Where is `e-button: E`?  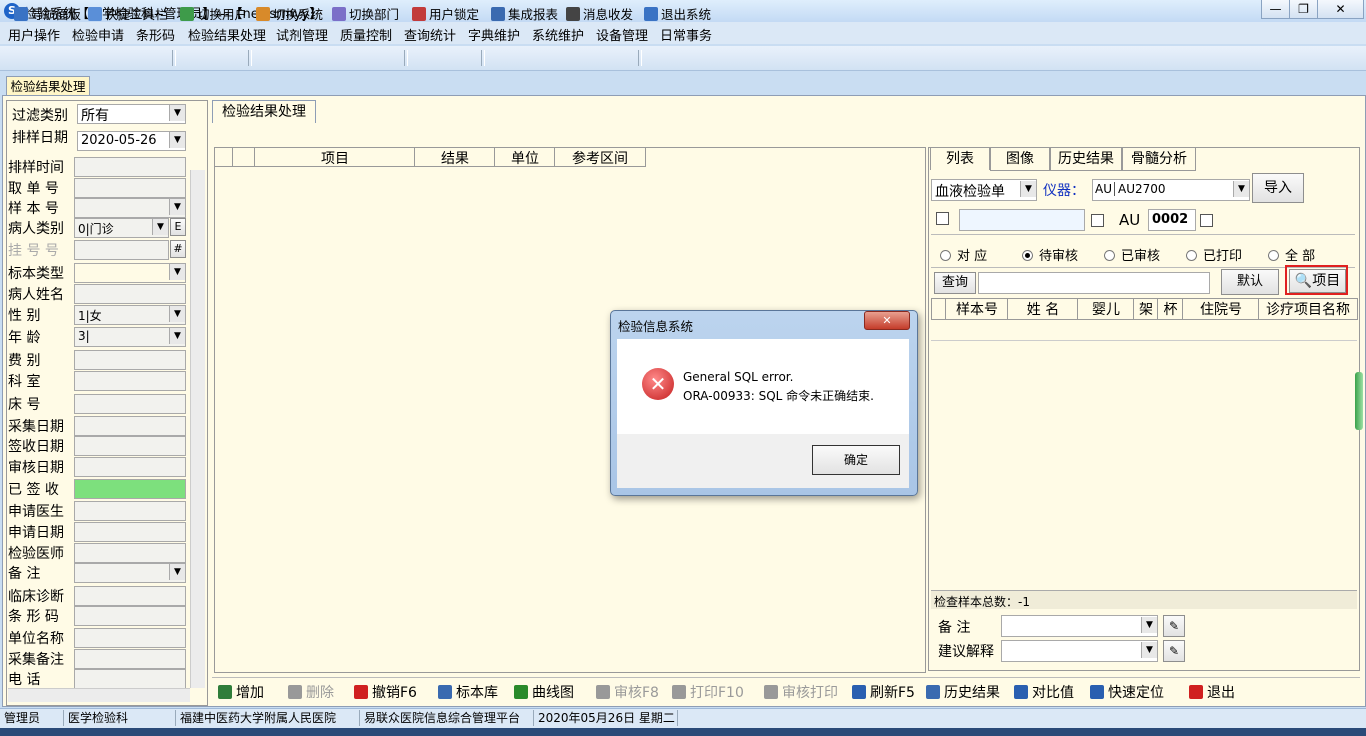
e-button: E is located at coordinates (178, 227).